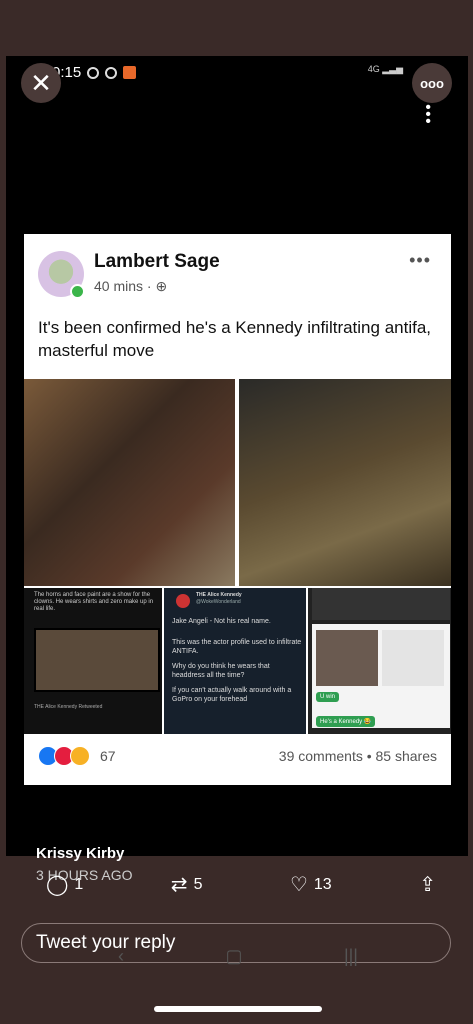 Image resolution: width=473 pixels, height=1024 pixels. What do you see at coordinates (346, 721) in the screenshot?
I see `chat-bubble: He's a Kennedy 😂` at bounding box center [346, 721].